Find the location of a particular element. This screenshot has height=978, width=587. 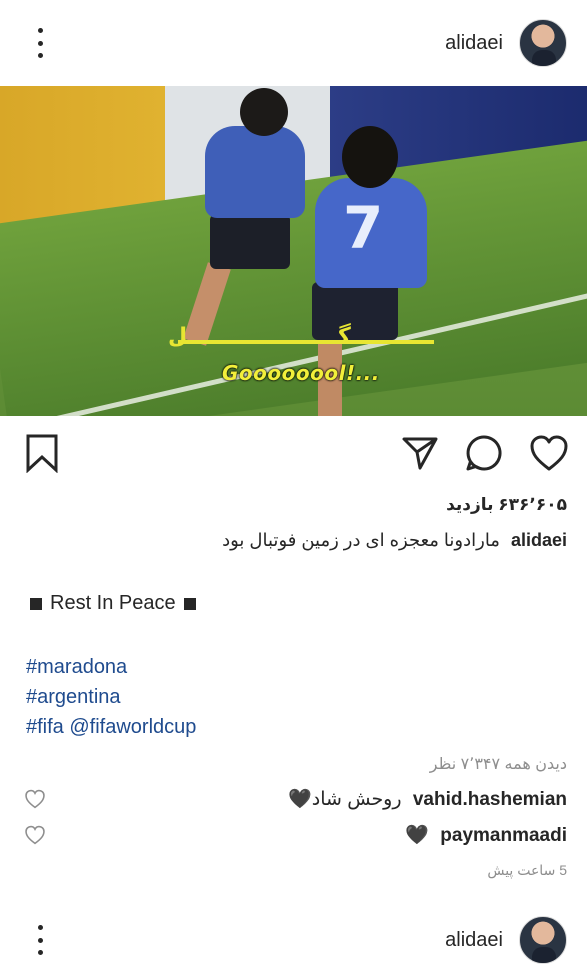

rip-line: Rest In Peace is located at coordinates (113, 603).